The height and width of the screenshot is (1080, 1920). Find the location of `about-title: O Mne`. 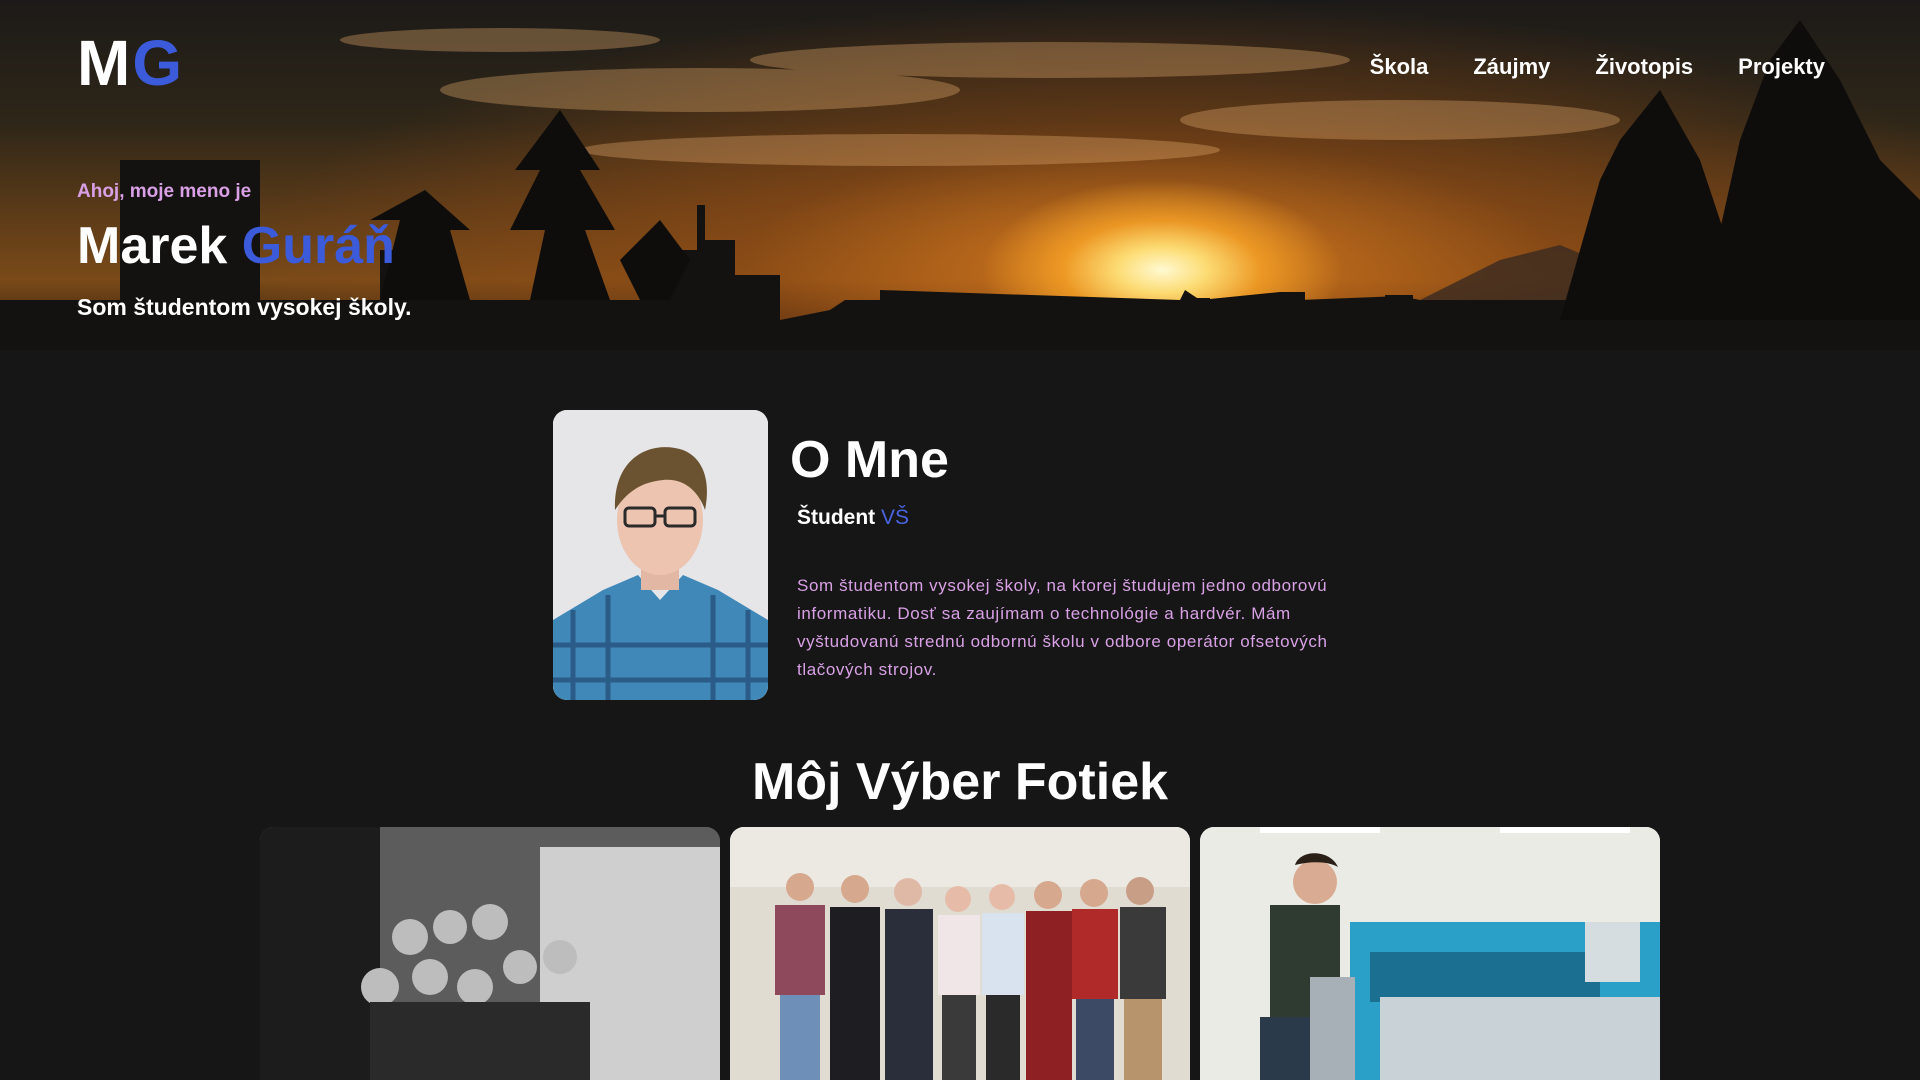

about-title: O Mne is located at coordinates (869, 460).